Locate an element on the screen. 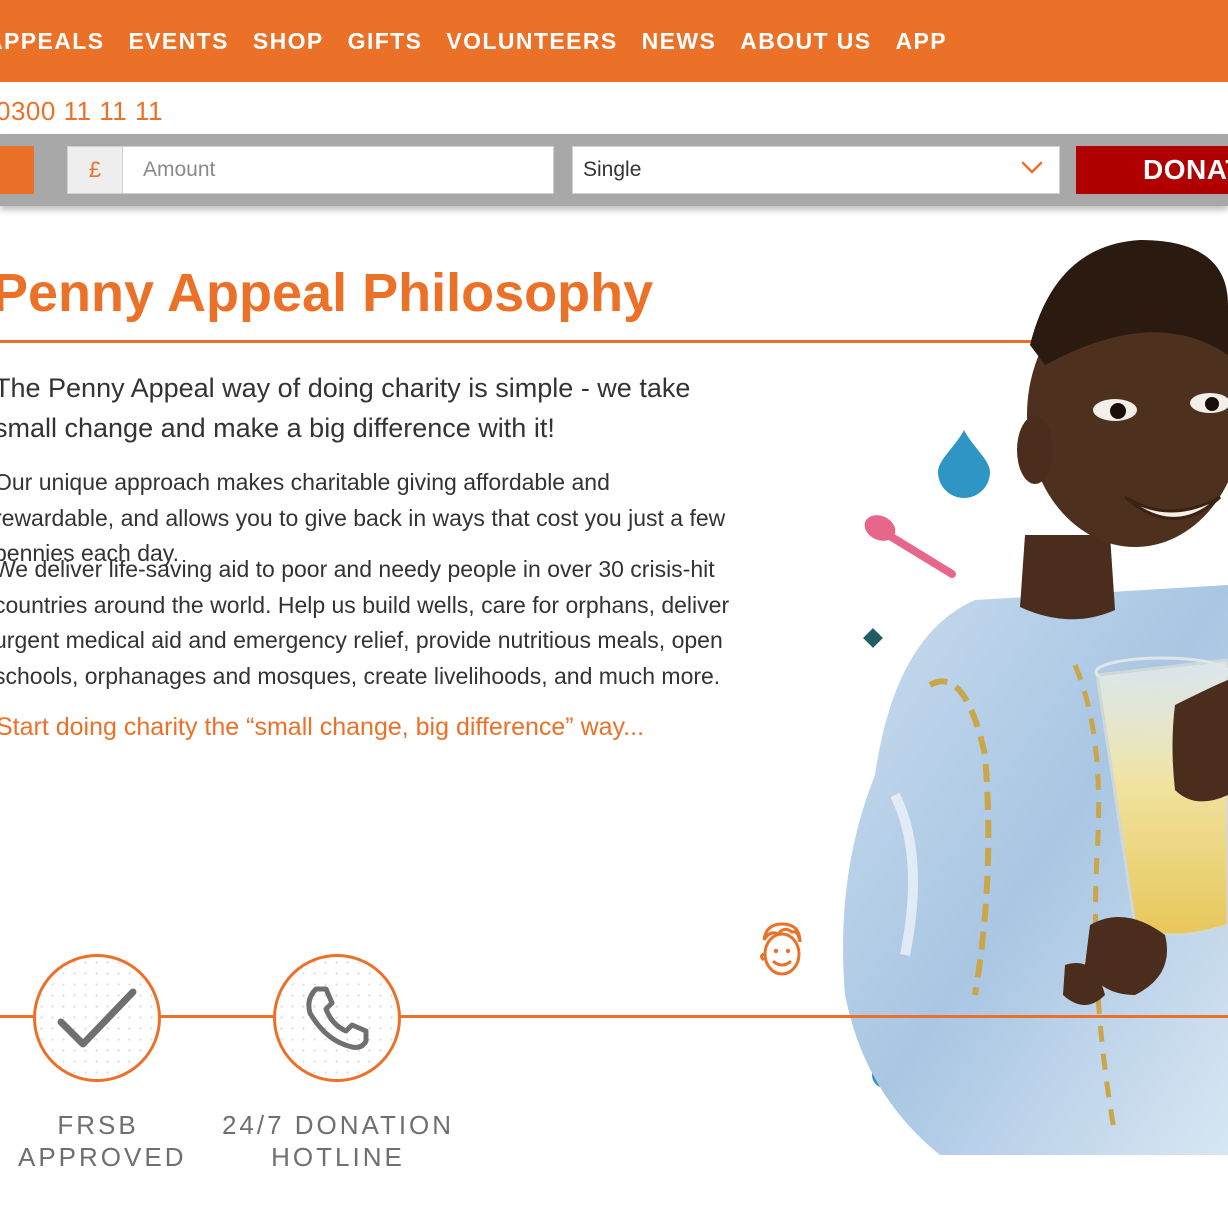  frequency-value: Single is located at coordinates (612, 169).